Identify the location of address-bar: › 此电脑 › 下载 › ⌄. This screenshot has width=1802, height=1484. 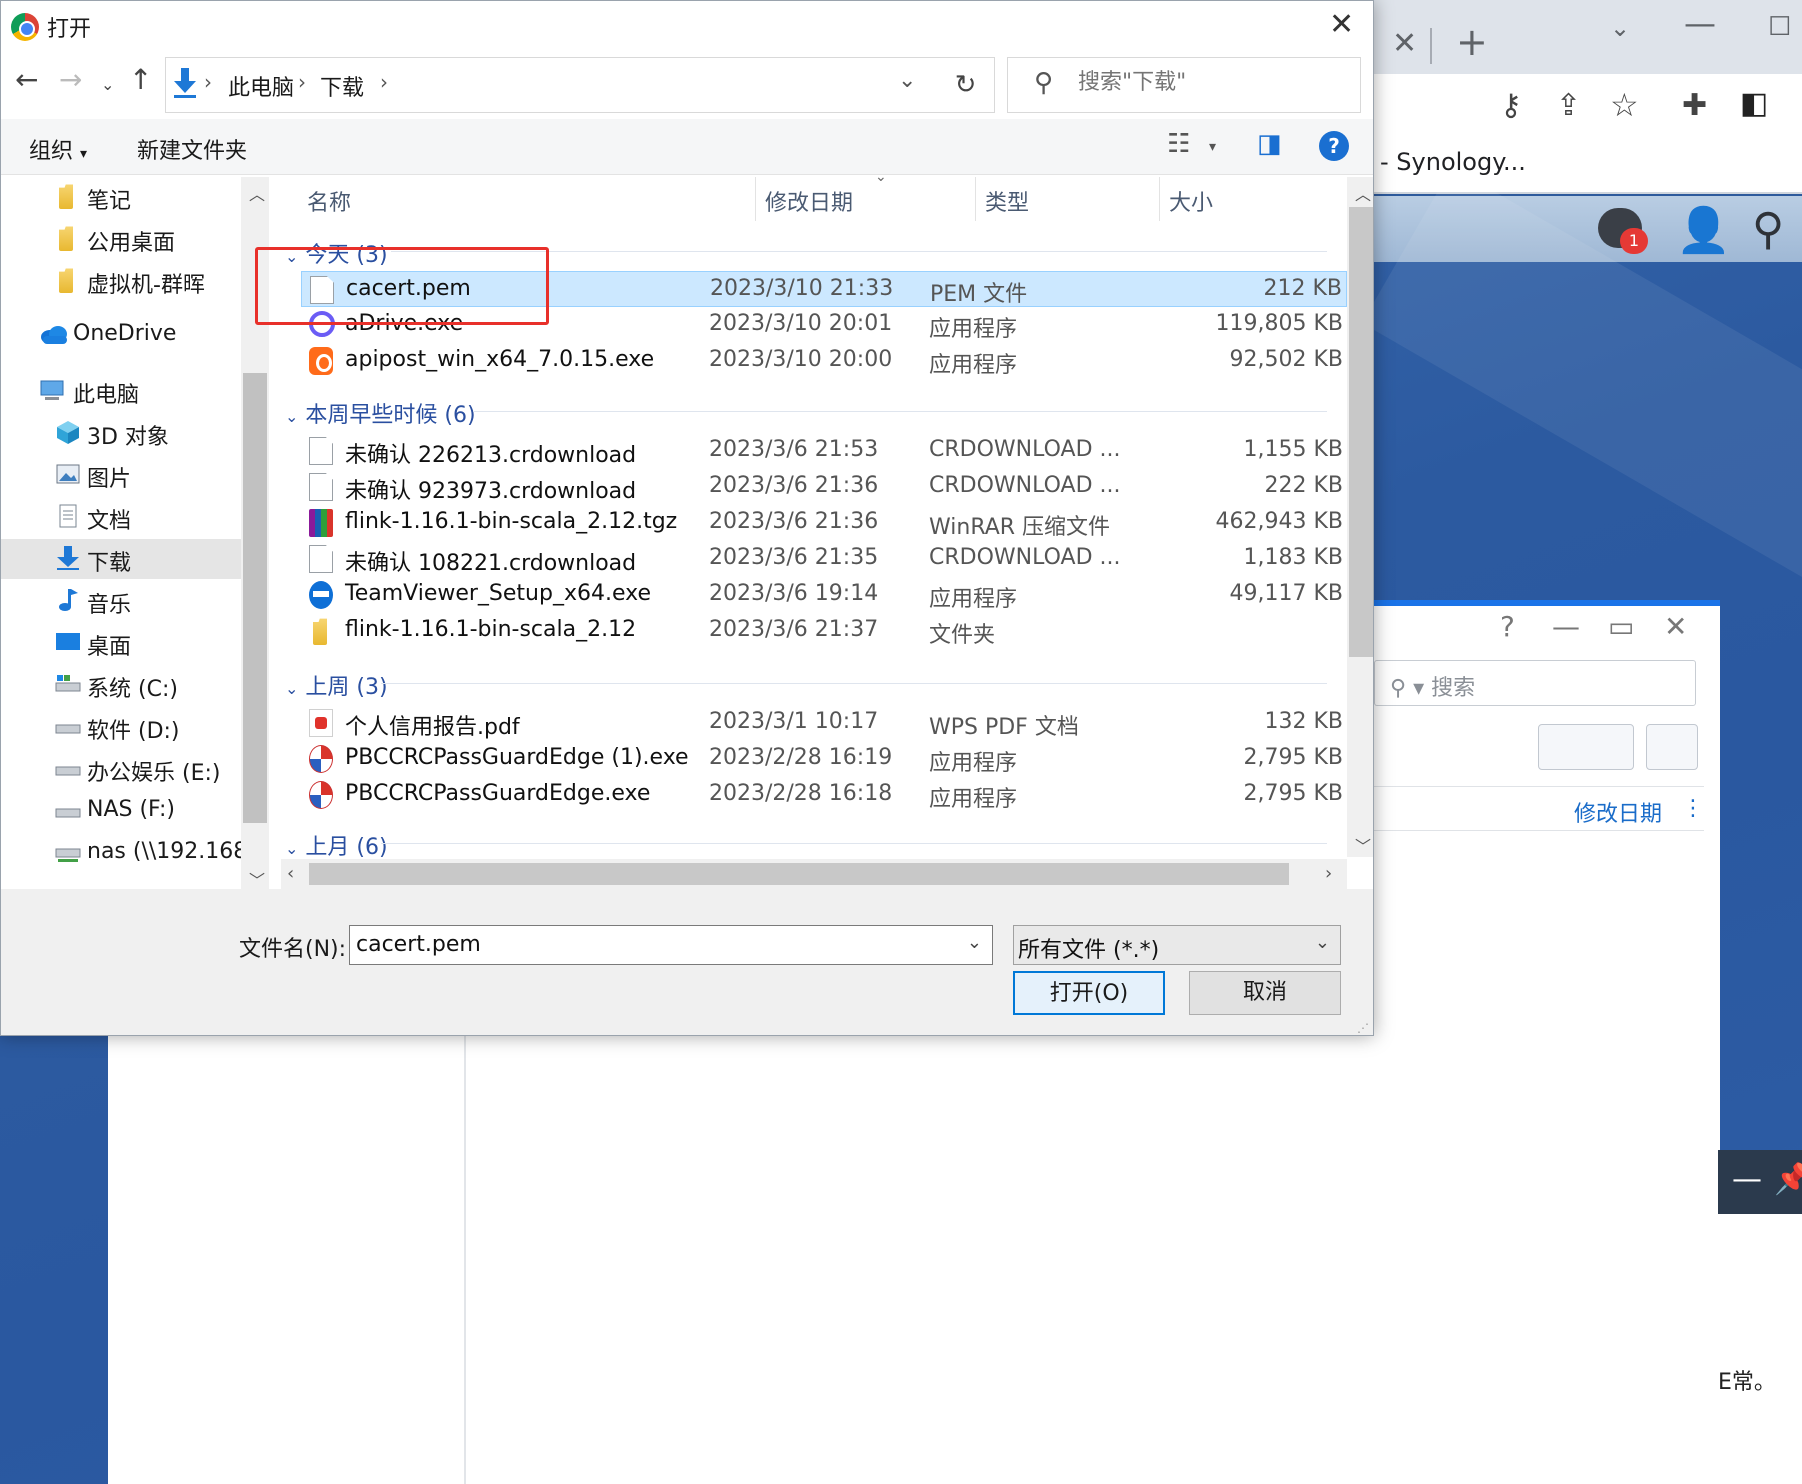
(580, 85).